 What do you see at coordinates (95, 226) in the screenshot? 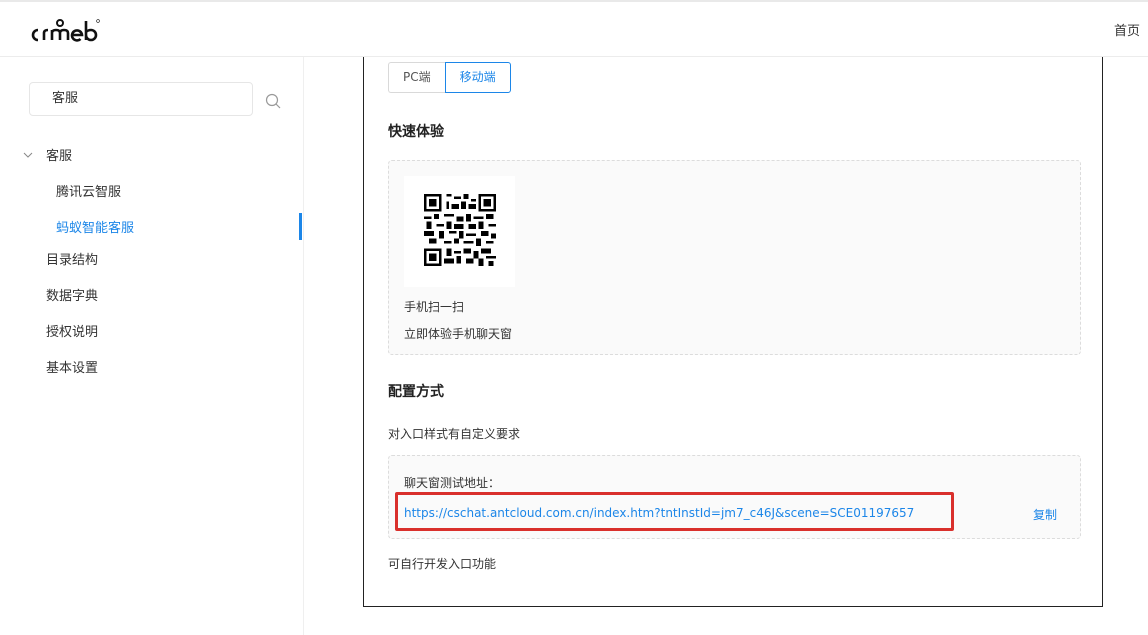
I see `sidebar-item-ant: 蚂蚁智能客服` at bounding box center [95, 226].